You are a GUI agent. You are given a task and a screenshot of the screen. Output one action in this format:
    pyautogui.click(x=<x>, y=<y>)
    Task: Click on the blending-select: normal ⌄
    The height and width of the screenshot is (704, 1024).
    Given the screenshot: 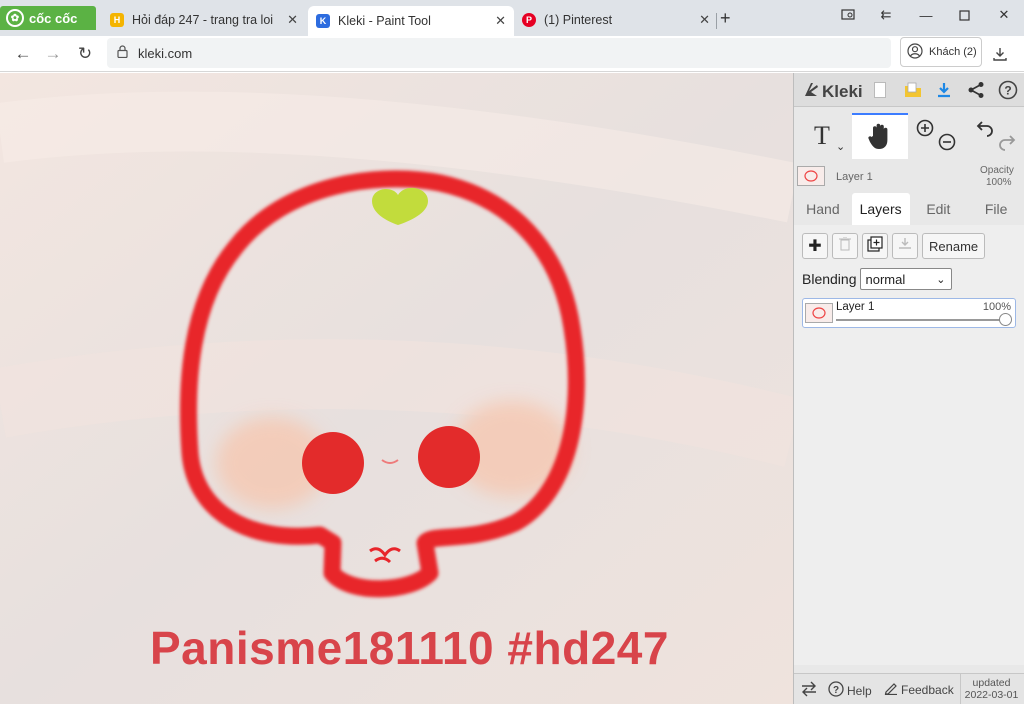 What is the action you would take?
    pyautogui.click(x=905, y=279)
    